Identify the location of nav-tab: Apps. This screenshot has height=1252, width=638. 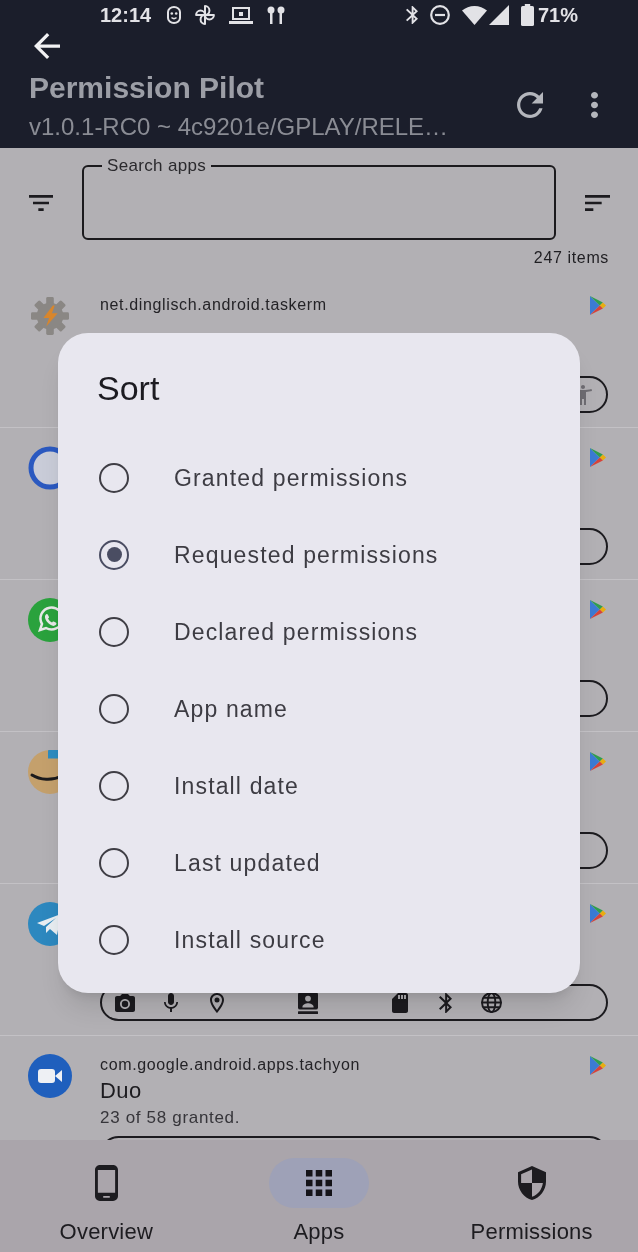
(319, 1196).